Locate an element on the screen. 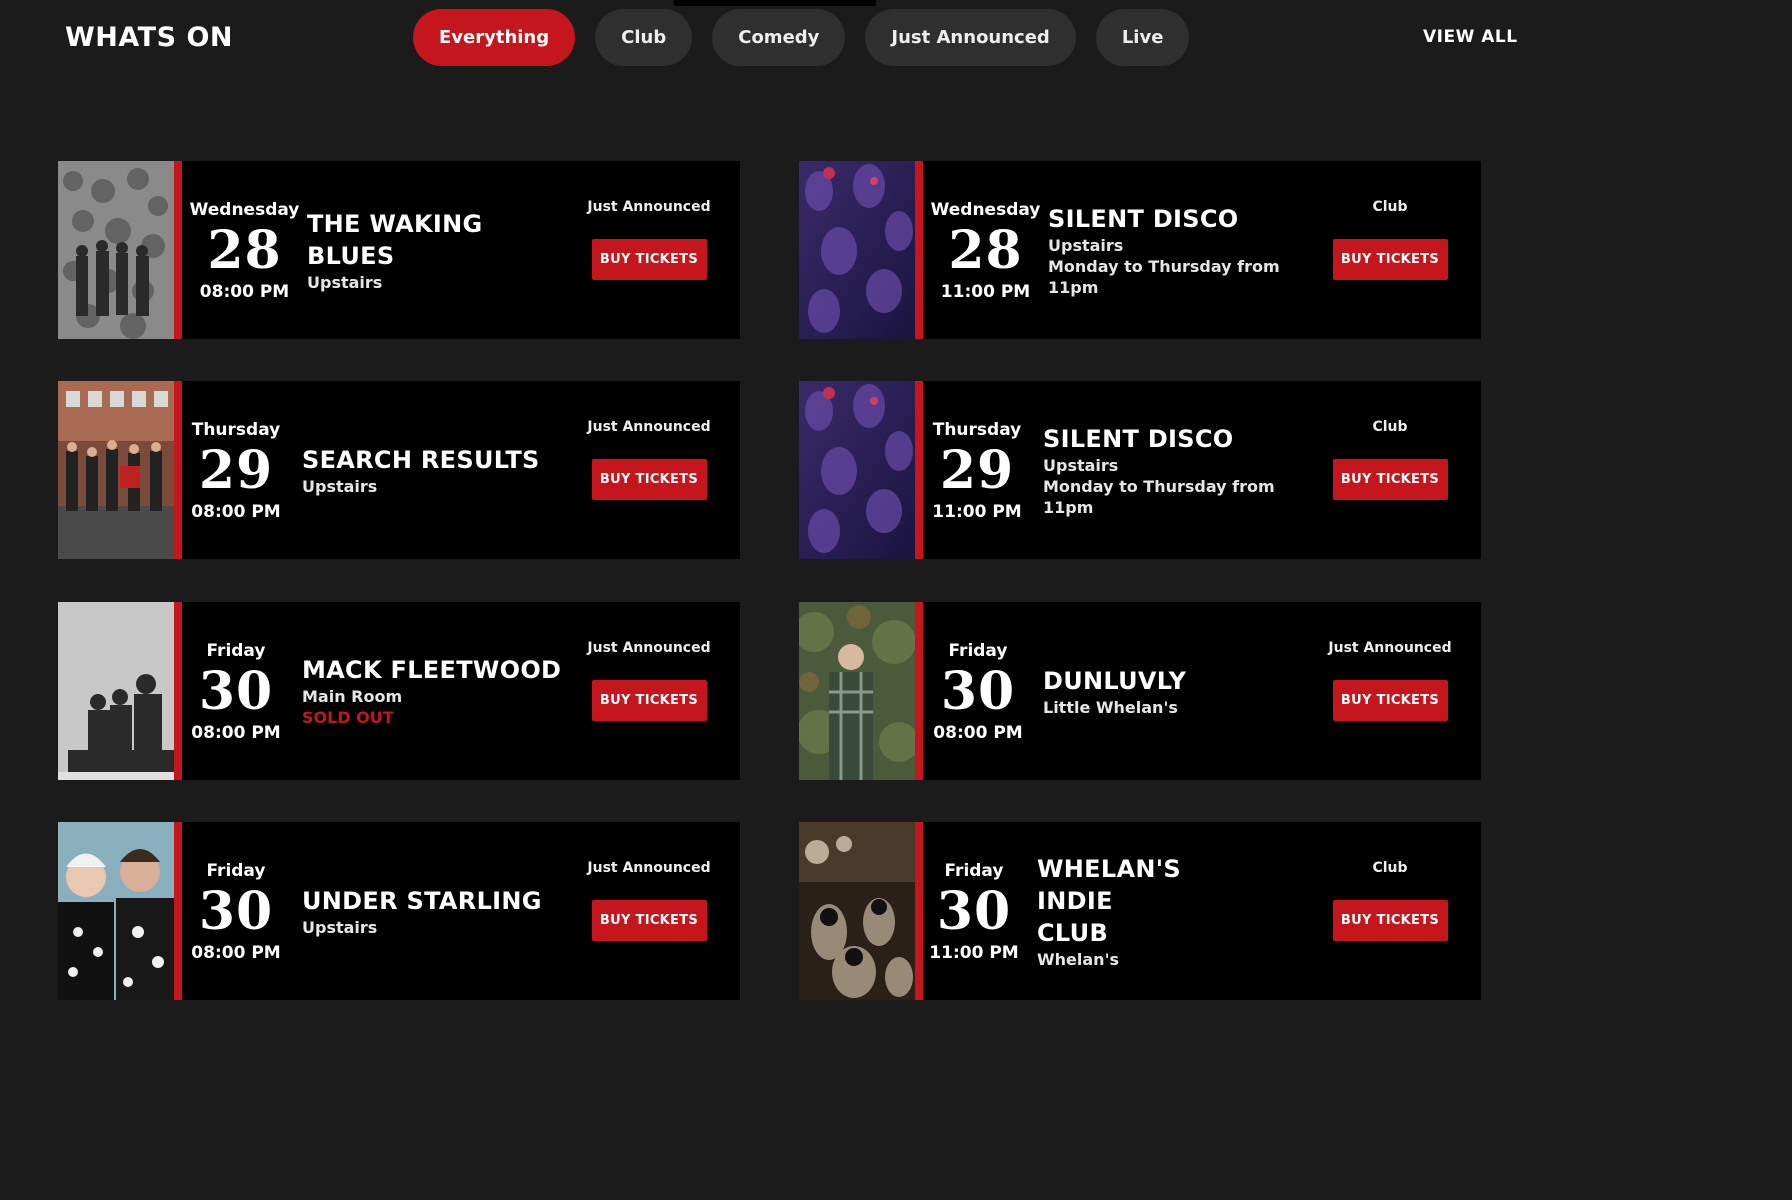 This screenshot has width=1792, height=1200. event-date: Friday 30 11:00 PM is located at coordinates (974, 911).